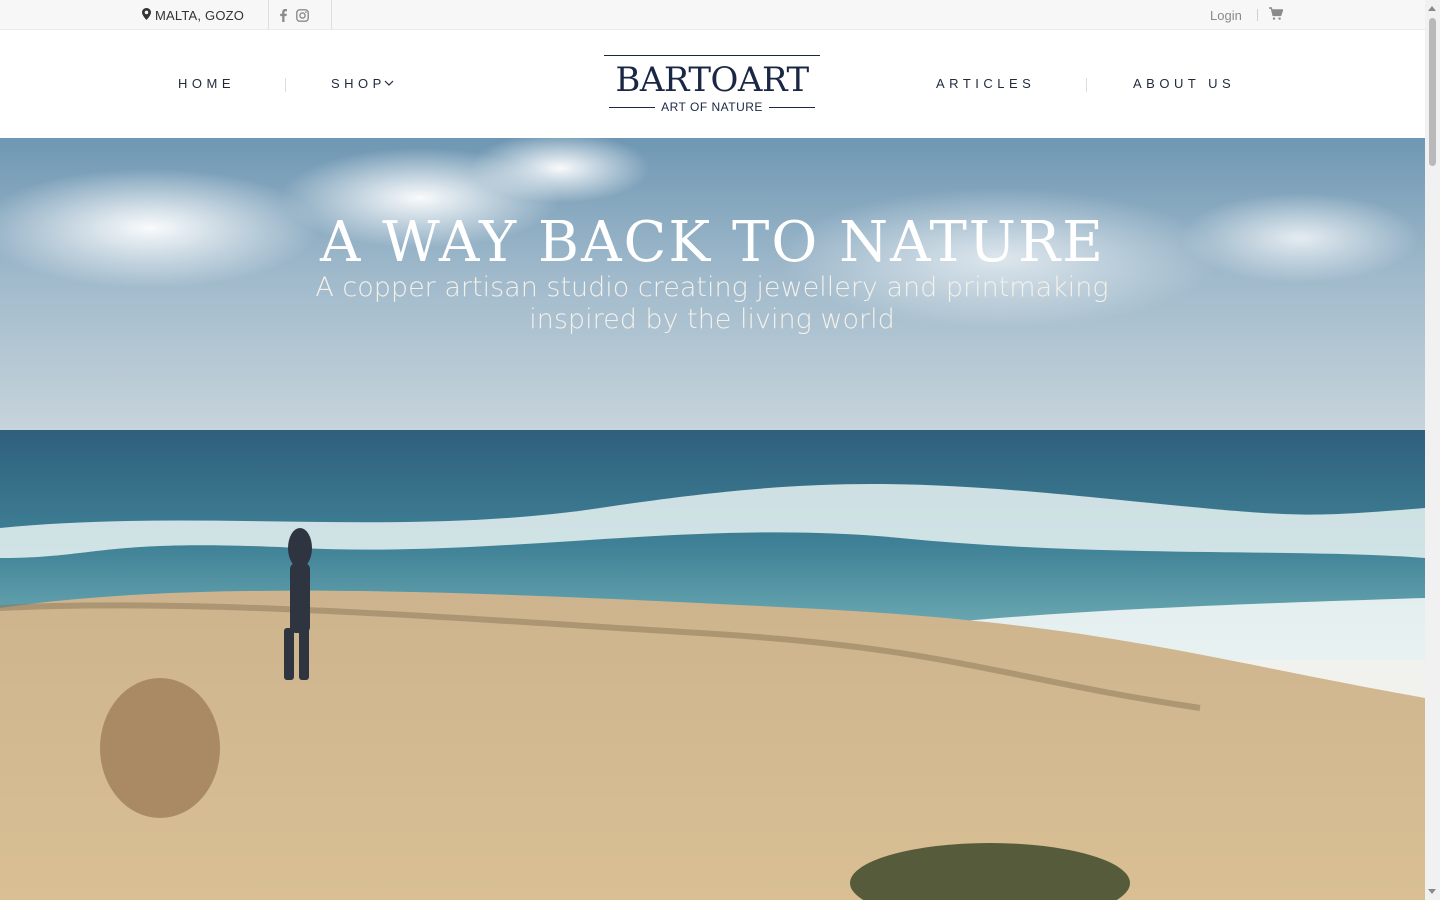  Describe the element at coordinates (1184, 83) in the screenshot. I see `nav-about: ABOUT US` at that location.